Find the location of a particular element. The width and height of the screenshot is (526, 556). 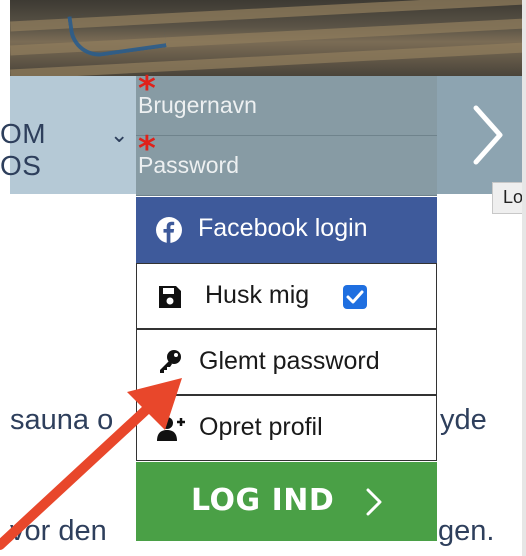

body-text-line1-right: yde is located at coordinates (463, 420).